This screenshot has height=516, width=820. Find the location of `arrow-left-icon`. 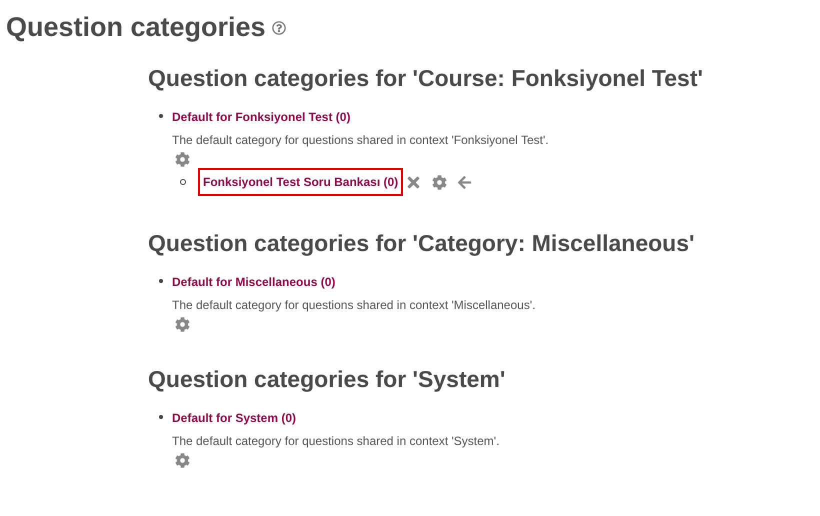

arrow-left-icon is located at coordinates (464, 182).